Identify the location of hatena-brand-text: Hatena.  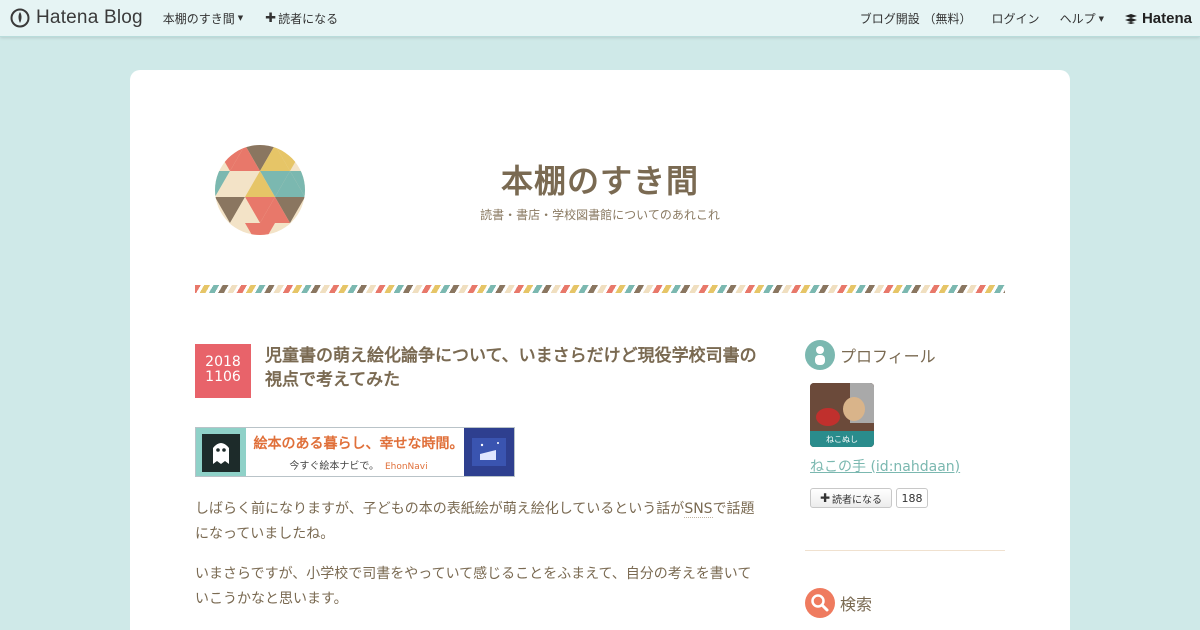
(1166, 18).